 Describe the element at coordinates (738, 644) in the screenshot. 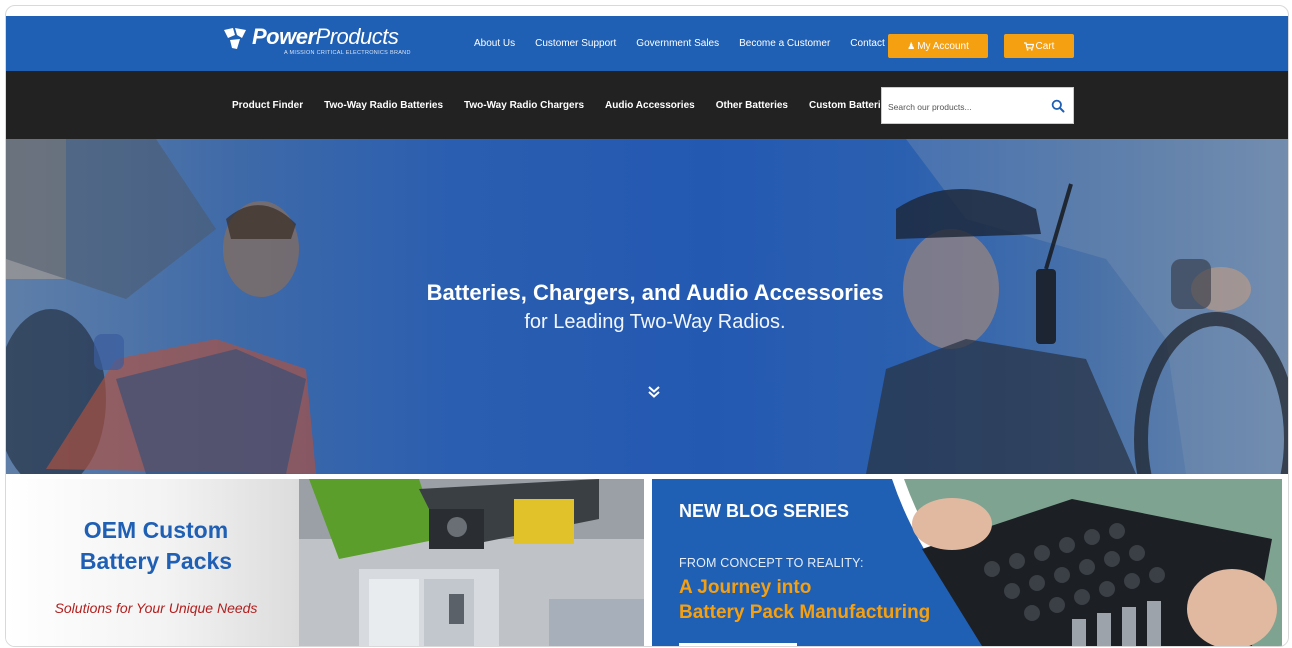

I see `blog-cta-bar` at that location.